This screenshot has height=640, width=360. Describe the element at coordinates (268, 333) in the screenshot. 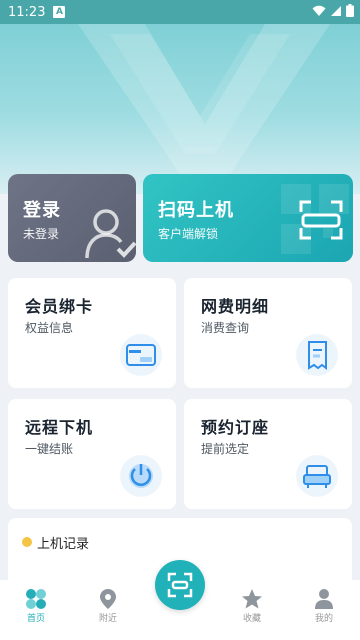

I see `fee-details-card: 网费明细 消费查询` at that location.